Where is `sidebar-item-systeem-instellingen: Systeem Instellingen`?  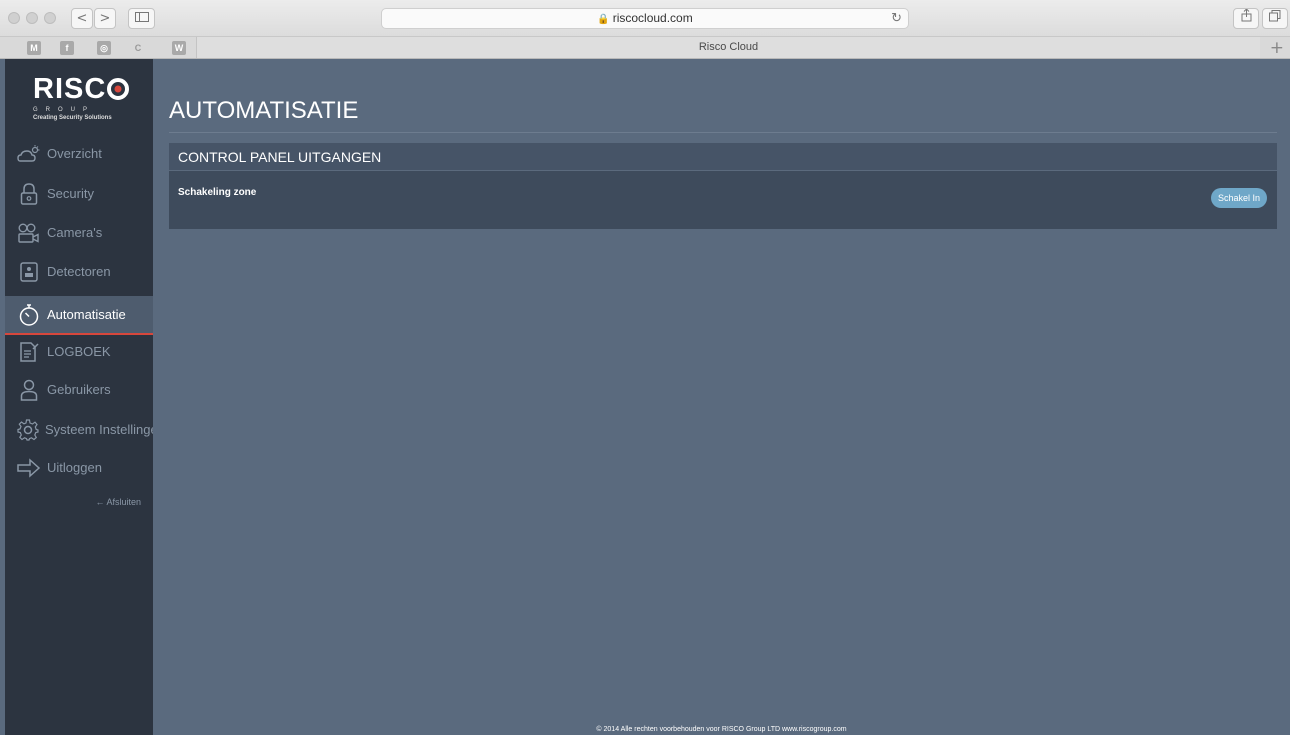
sidebar-item-systeem-instellingen: Systeem Instellingen is located at coordinates (79, 429).